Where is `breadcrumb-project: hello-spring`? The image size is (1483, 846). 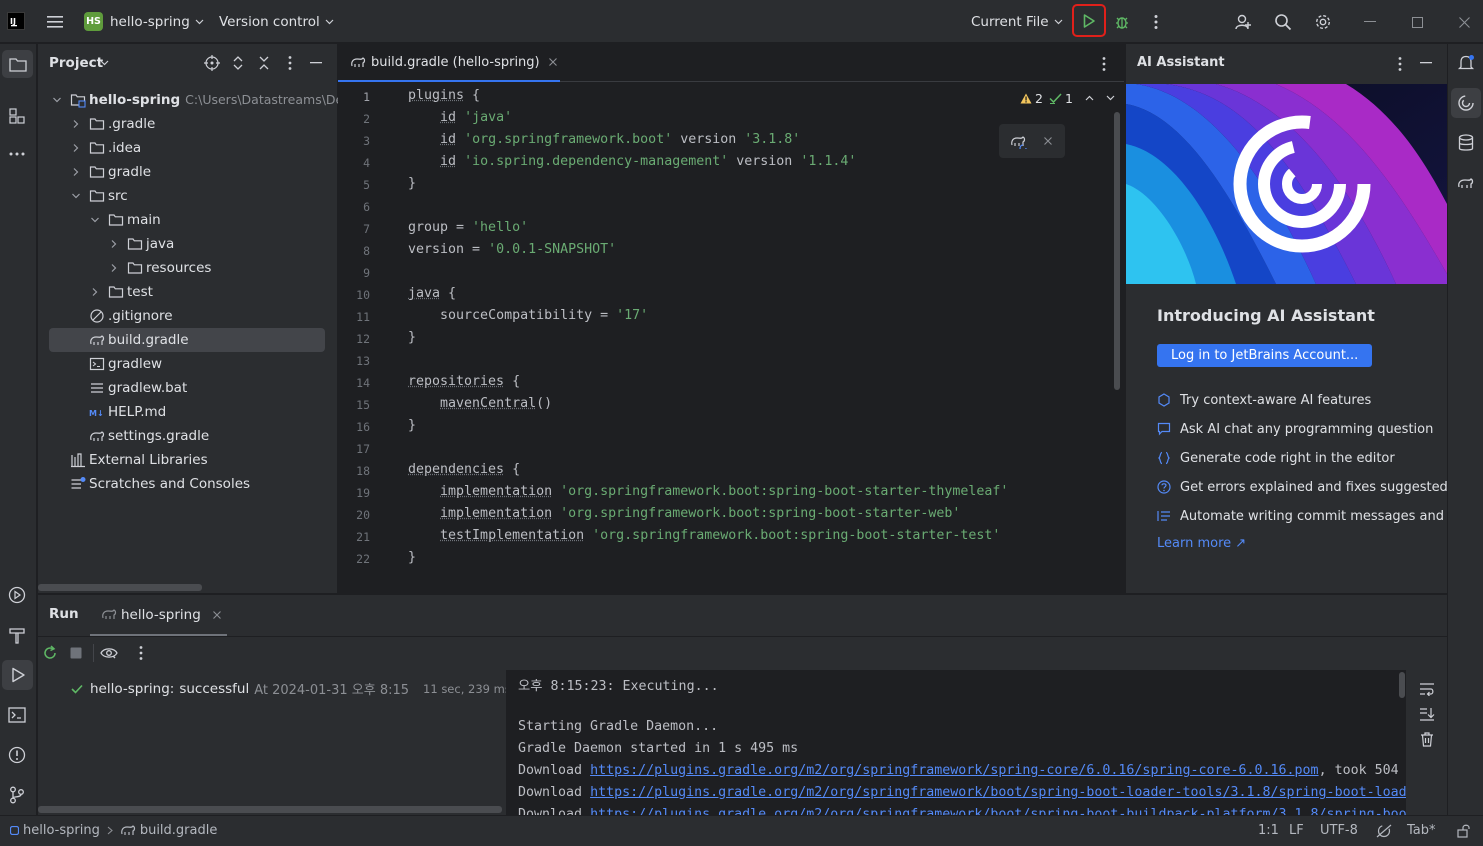
breadcrumb-project: hello-spring is located at coordinates (61, 830).